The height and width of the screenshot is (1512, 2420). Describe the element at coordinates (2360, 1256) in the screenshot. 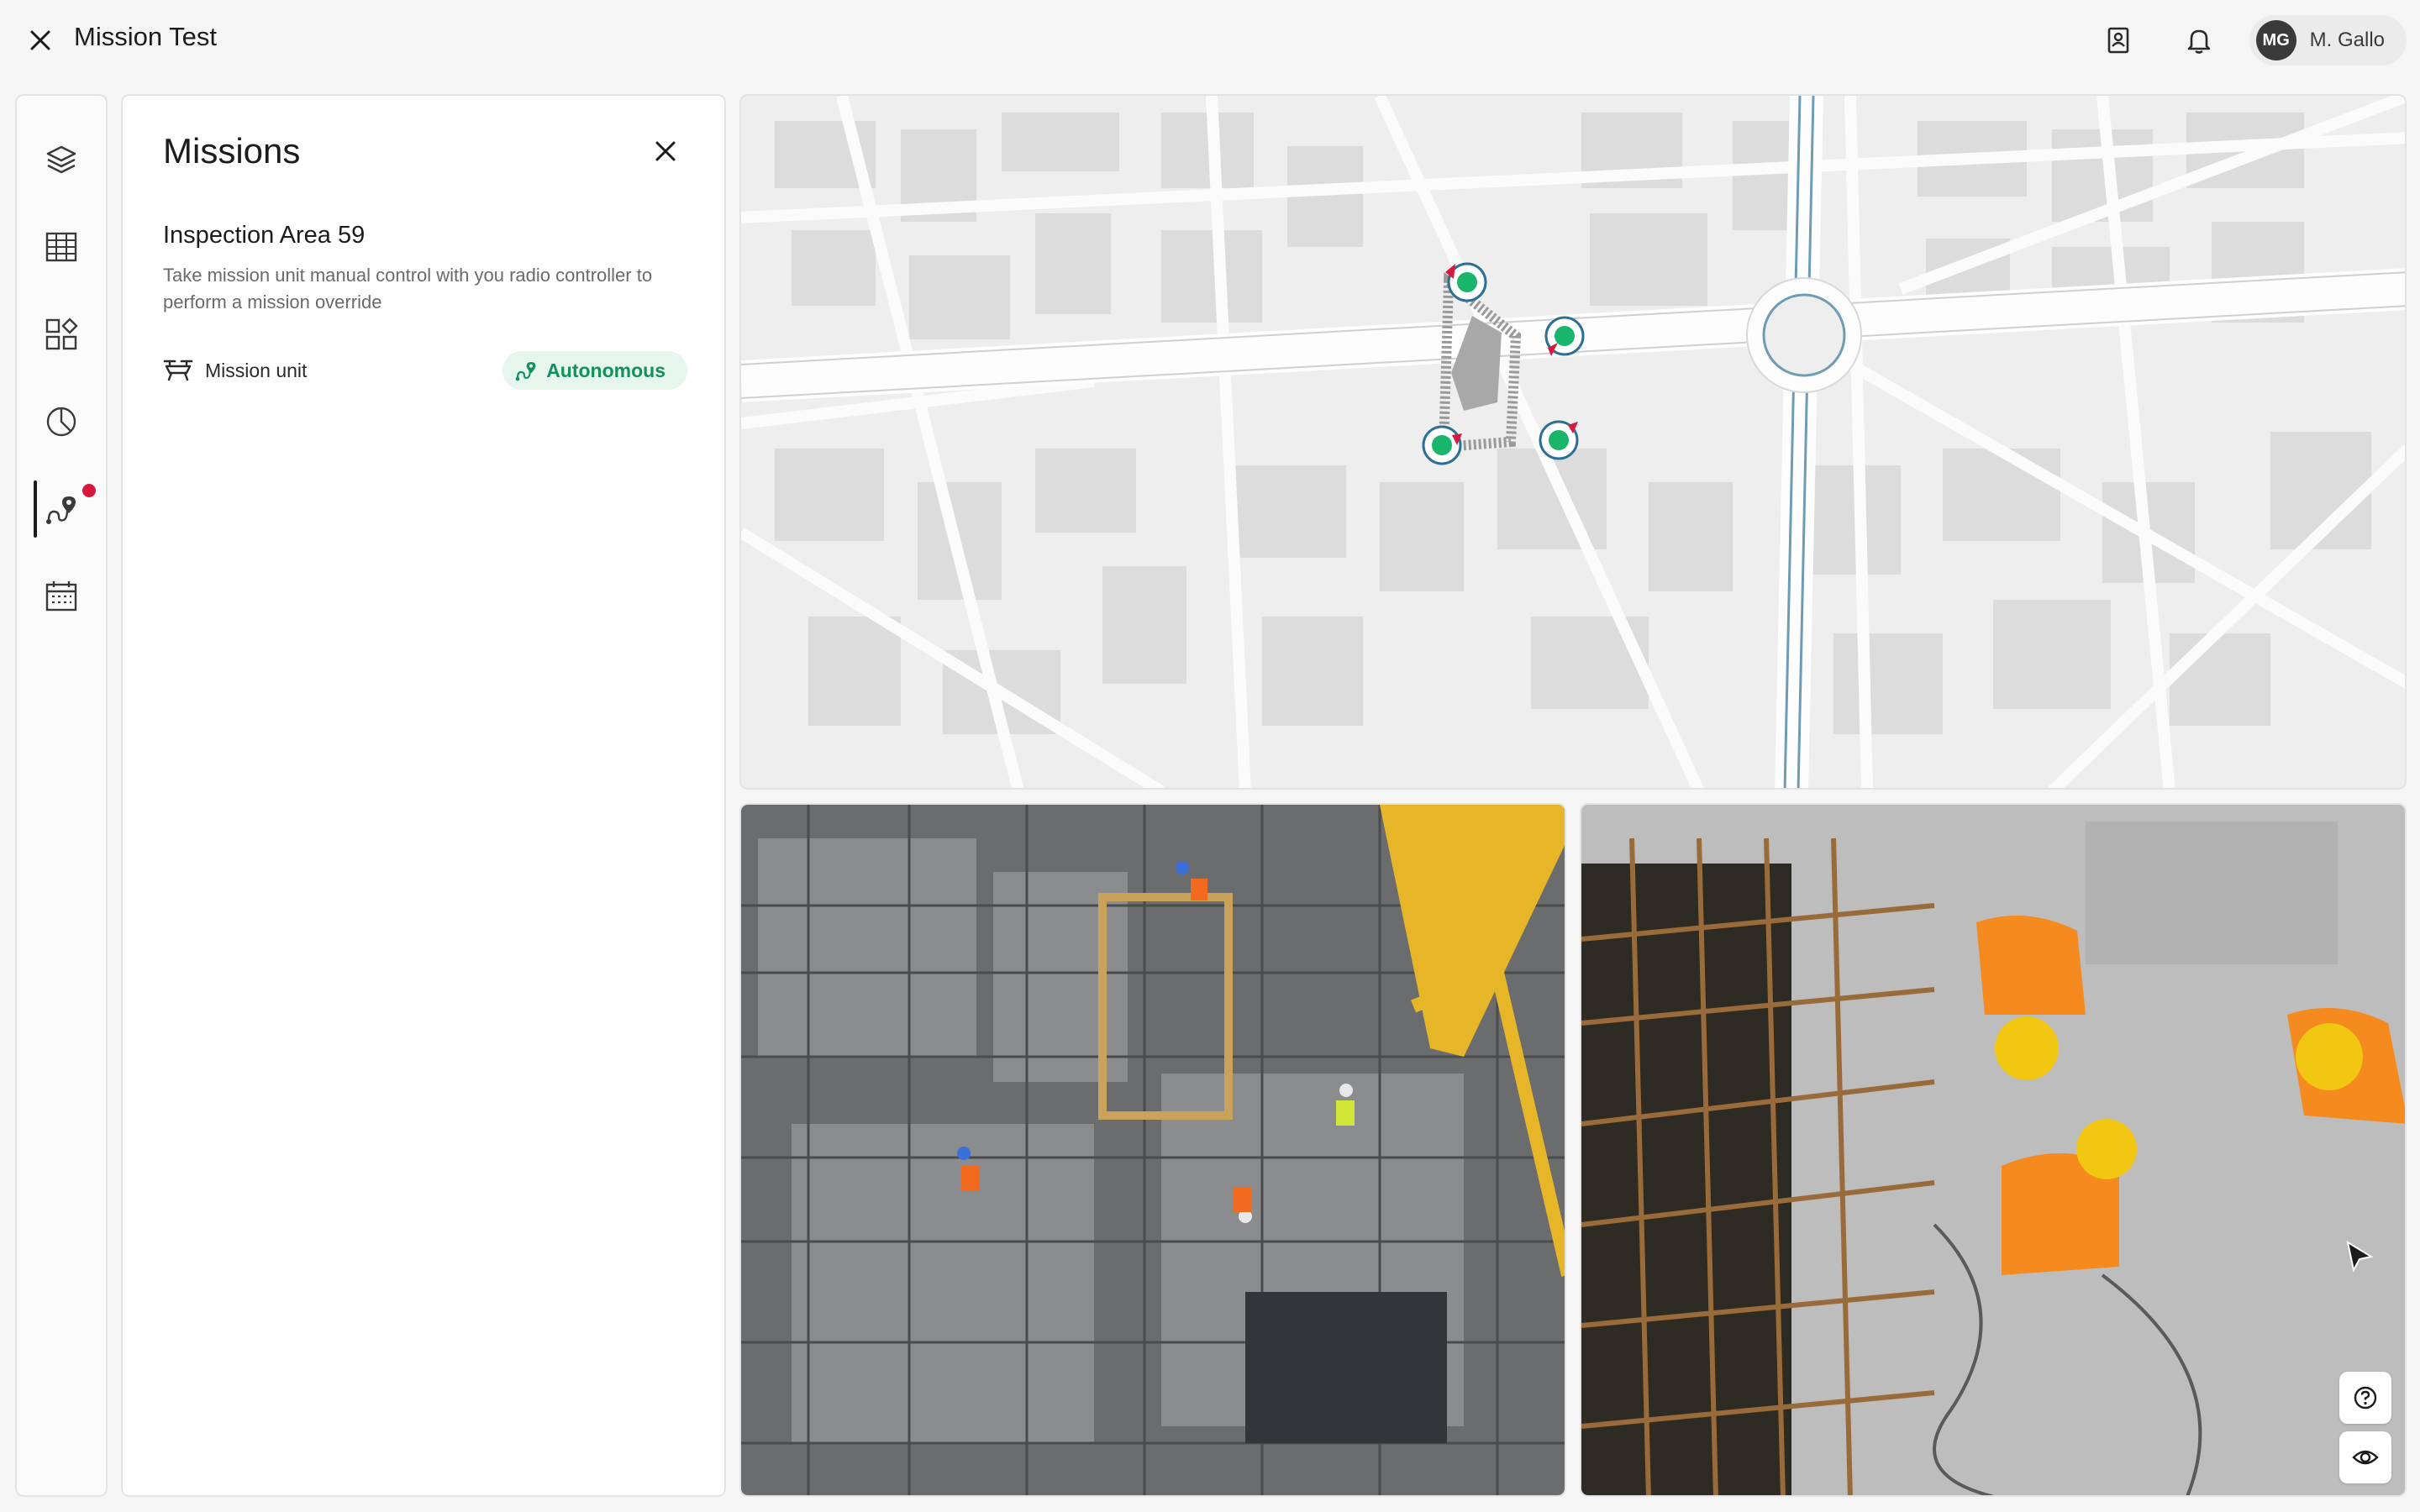

I see `pointer-cursor-icon` at that location.